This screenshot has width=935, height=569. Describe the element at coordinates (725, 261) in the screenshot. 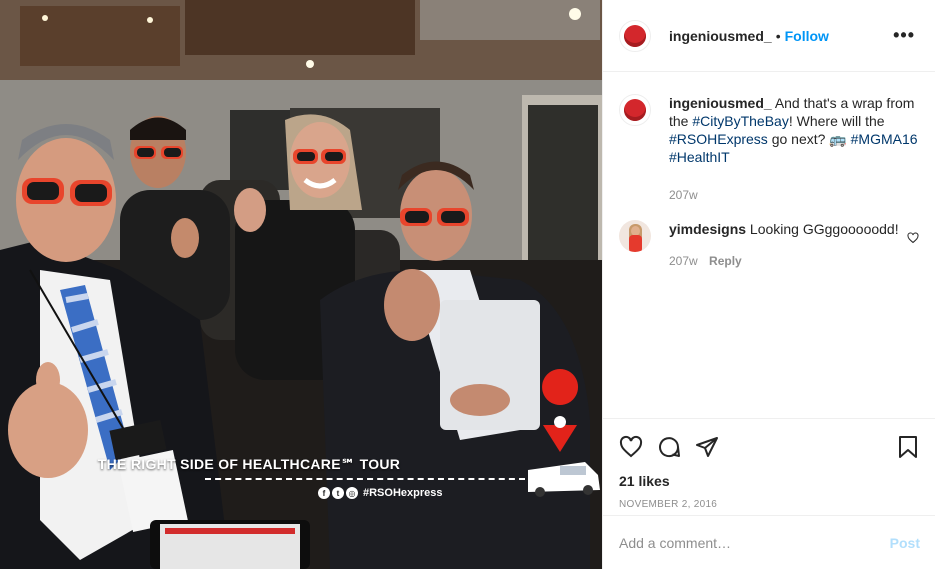

I see `reply-button: Reply` at that location.